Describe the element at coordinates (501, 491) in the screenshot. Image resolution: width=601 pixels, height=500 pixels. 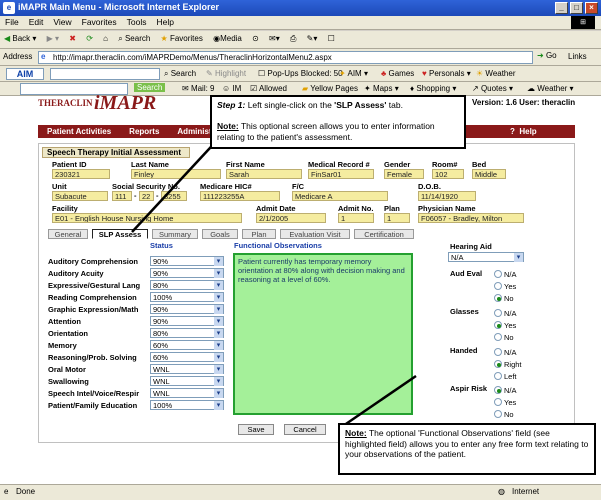
I see `internet-zone-icon: ◍` at that location.